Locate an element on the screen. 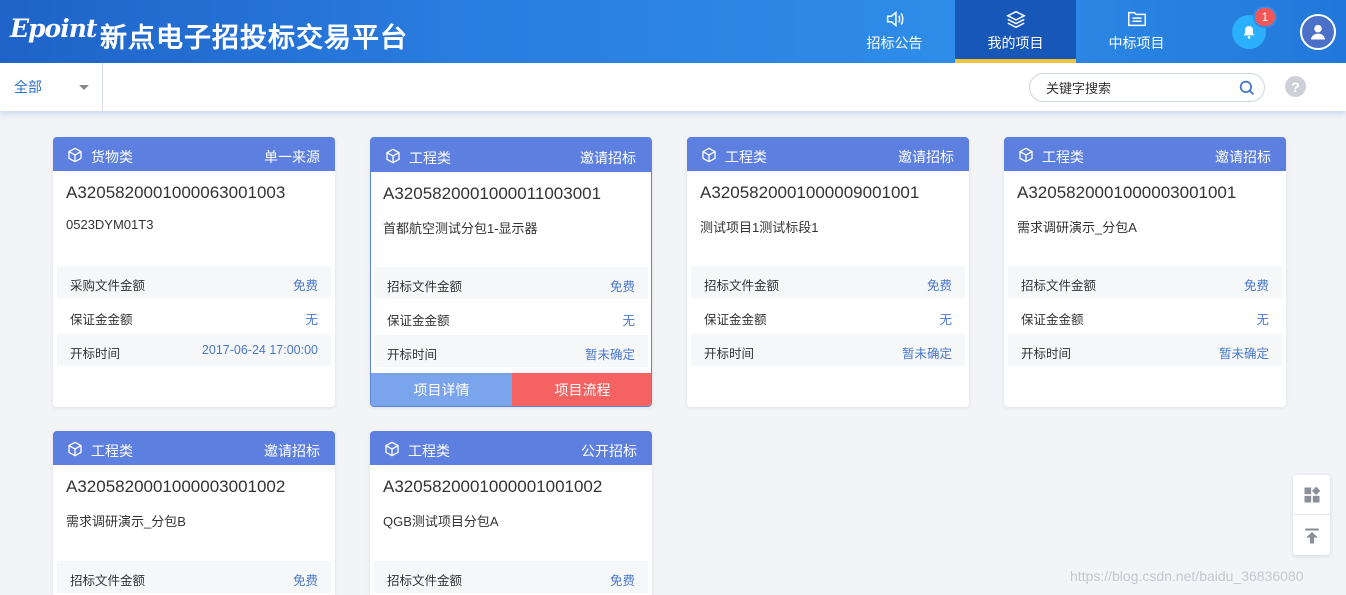  app-title: 新点电子招投标交易平台 is located at coordinates (254, 38).